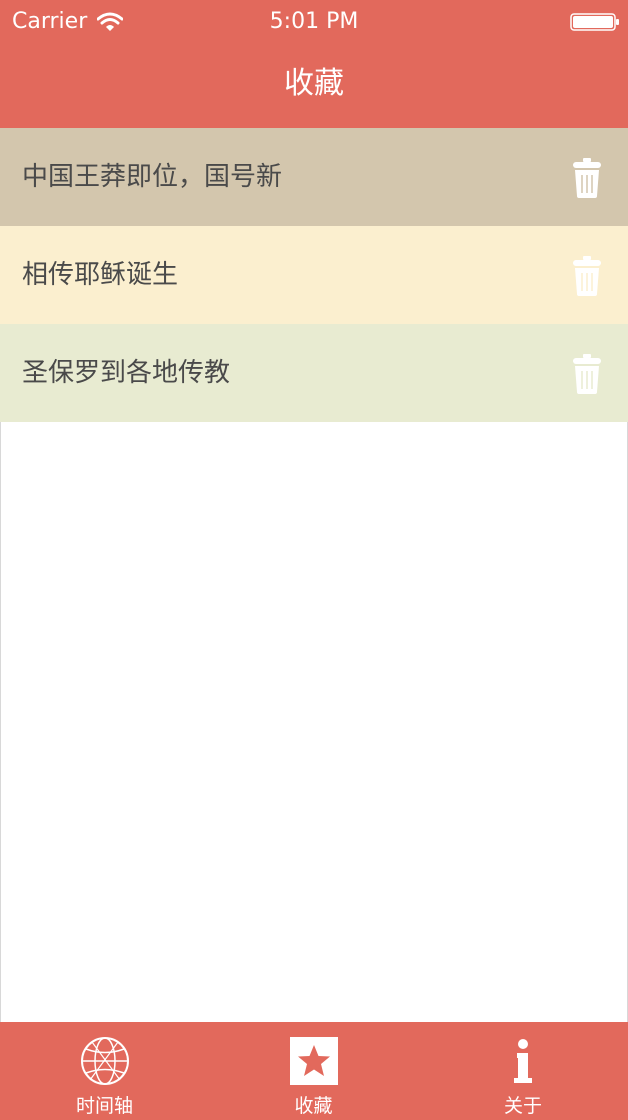 This screenshot has width=628, height=1120. What do you see at coordinates (105, 1061) in the screenshot?
I see `globe-icon` at bounding box center [105, 1061].